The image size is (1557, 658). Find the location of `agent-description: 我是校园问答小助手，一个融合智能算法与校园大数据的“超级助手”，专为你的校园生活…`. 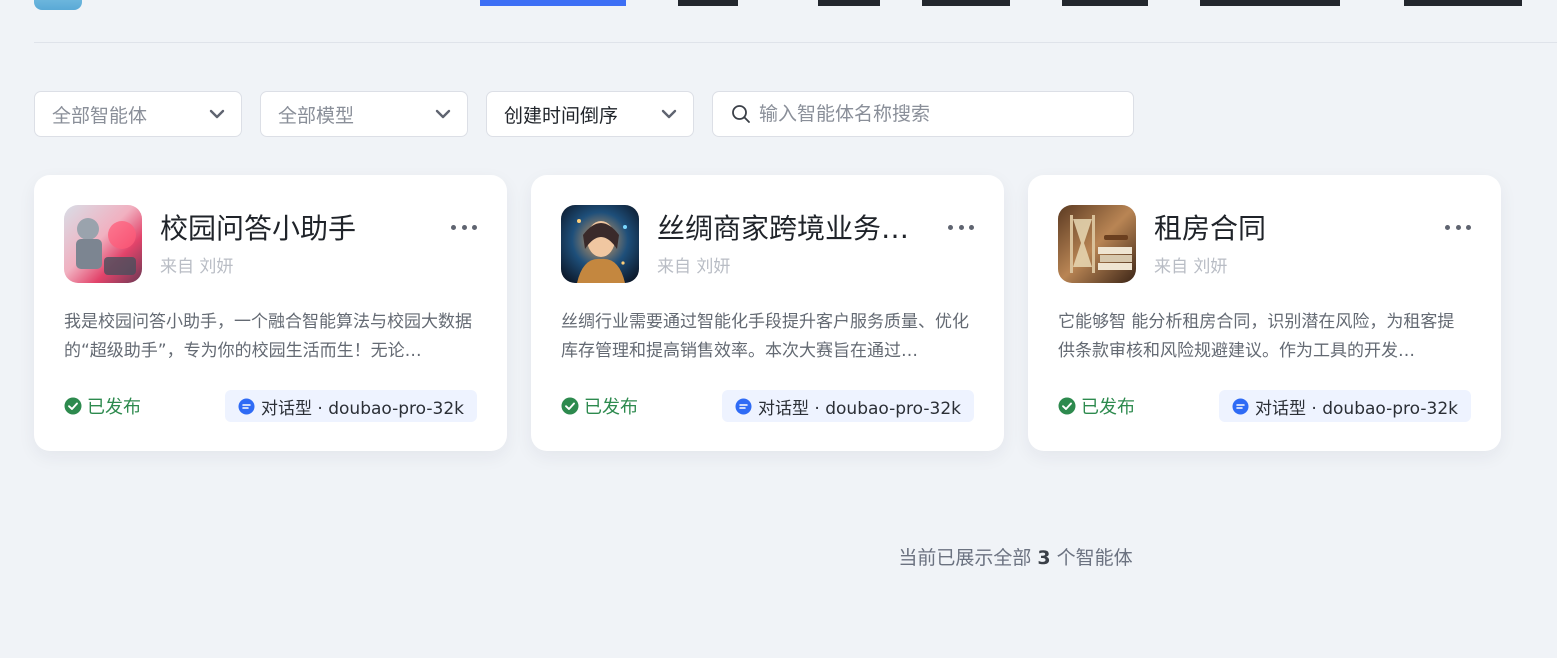

agent-description: 我是校园问答小助手，一个融合智能算法与校园大数据的“超级助手”，专为你的校园生活… is located at coordinates (268, 336).